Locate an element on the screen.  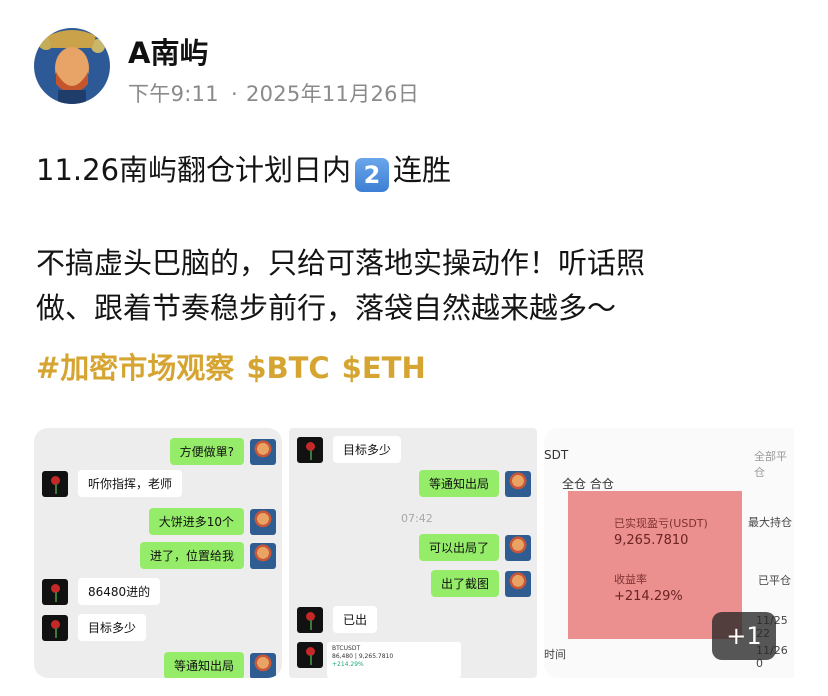
chat-bubble: 进了，位置给我 is located at coordinates (191, 555).